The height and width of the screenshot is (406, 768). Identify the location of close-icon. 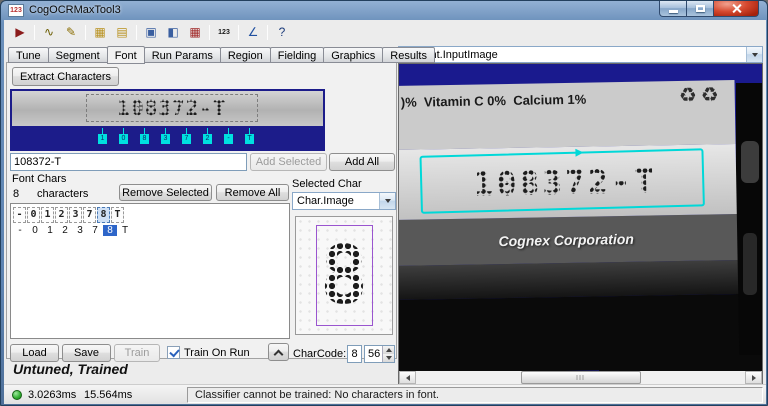
(736, 8).